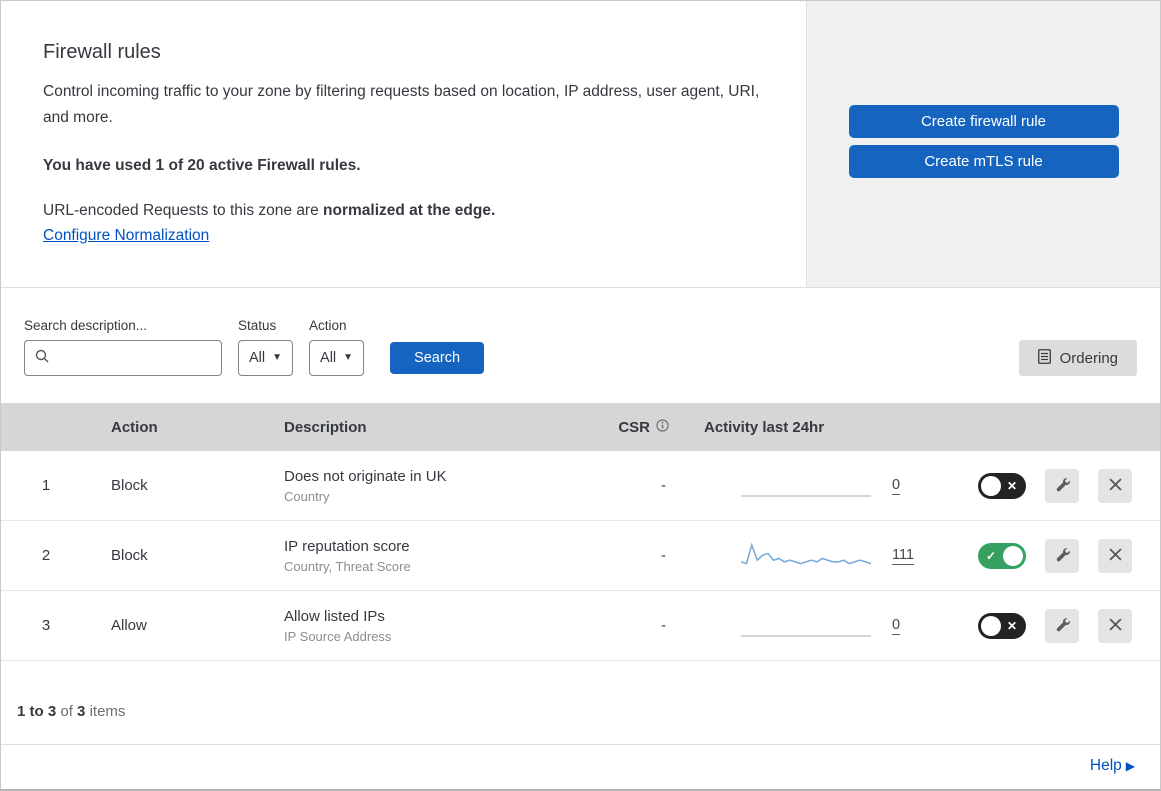  What do you see at coordinates (257, 358) in the screenshot?
I see `status-dropdown-value: All` at bounding box center [257, 358].